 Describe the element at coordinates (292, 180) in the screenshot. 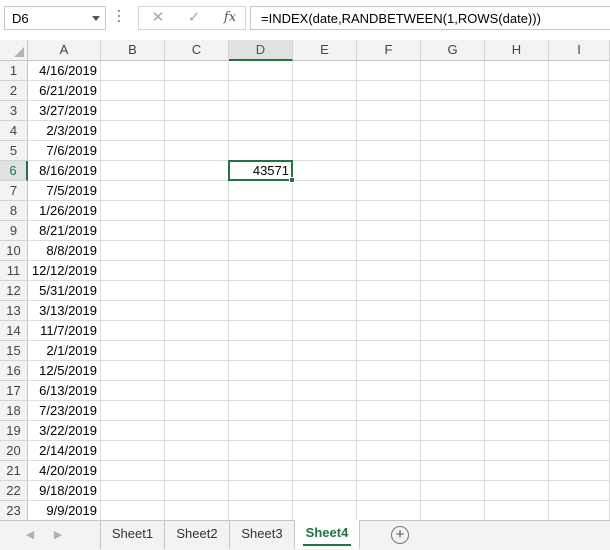

I see `fill-handle` at that location.